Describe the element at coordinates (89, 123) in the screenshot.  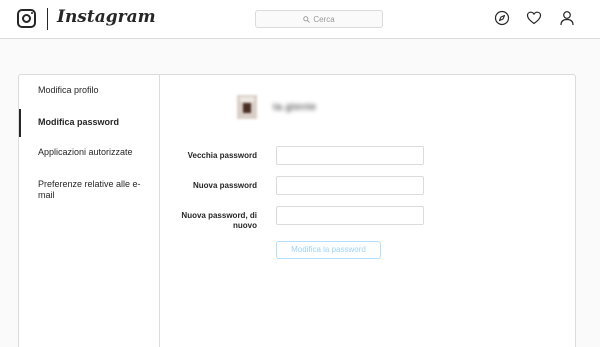
I see `sidebar-item-change-password: Modifica password` at that location.